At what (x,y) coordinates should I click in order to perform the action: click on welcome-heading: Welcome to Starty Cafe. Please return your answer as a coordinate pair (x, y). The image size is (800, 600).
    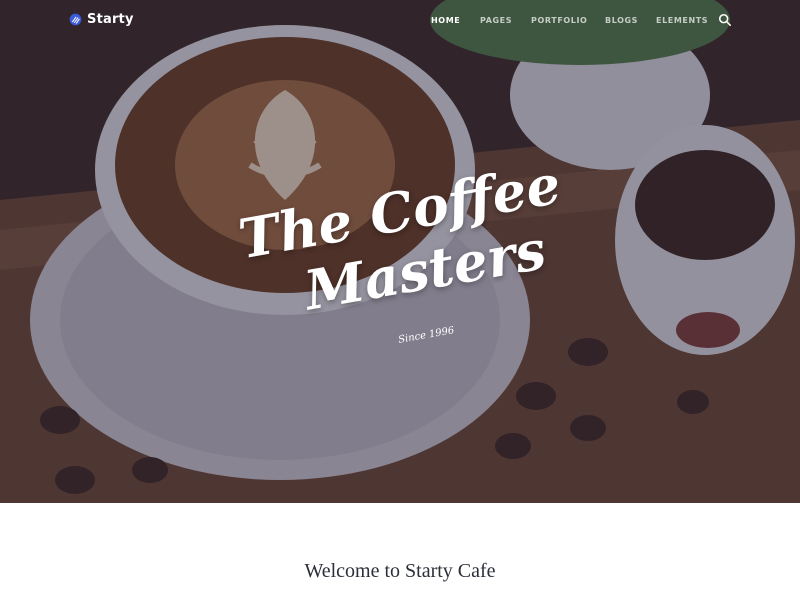
    Looking at the image, I should click on (400, 571).